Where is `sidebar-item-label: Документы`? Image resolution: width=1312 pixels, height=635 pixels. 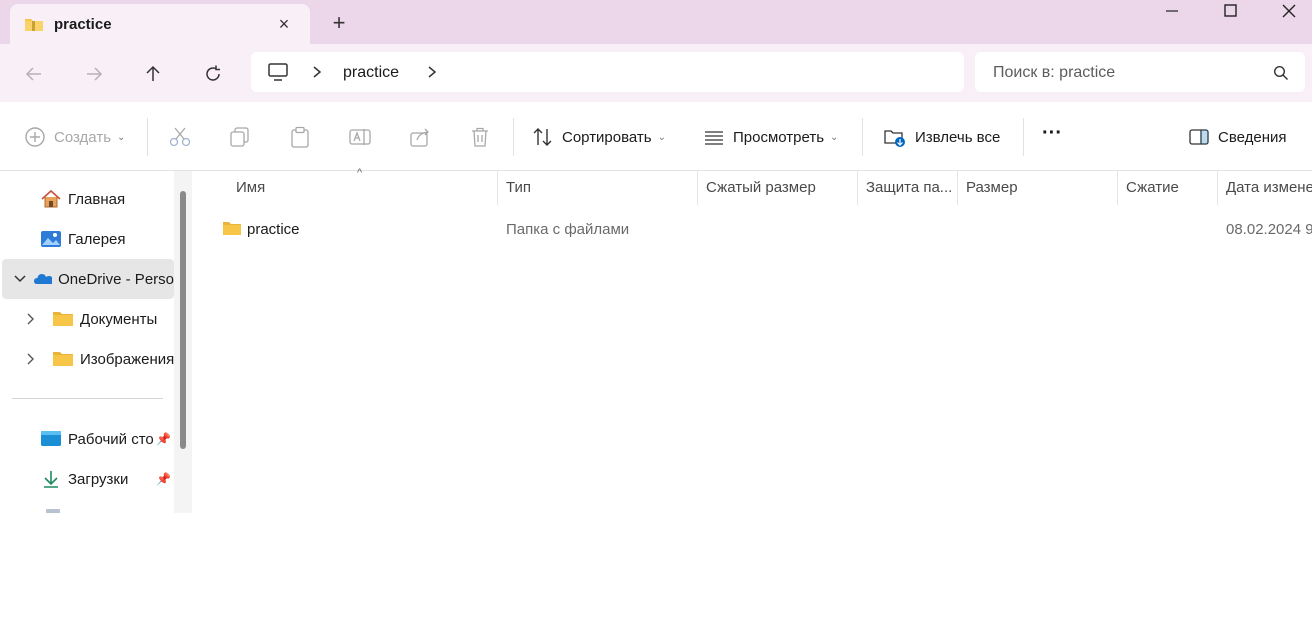
sidebar-item-label: Документы is located at coordinates (119, 319).